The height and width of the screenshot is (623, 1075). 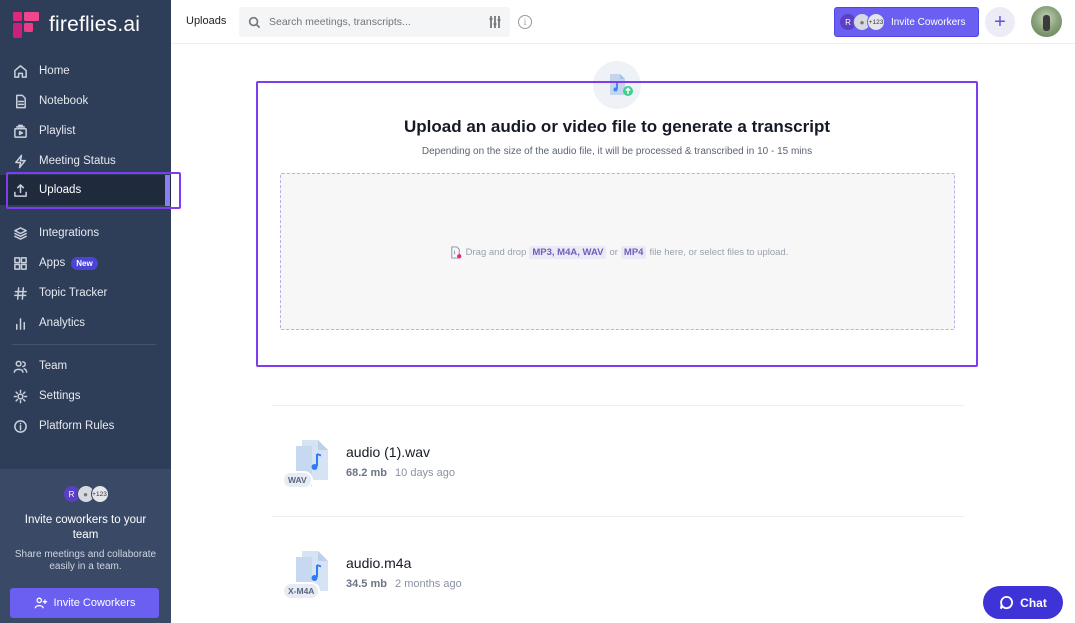 What do you see at coordinates (77, 426) in the screenshot?
I see `sidebar-item-label: Platform Rules` at bounding box center [77, 426].